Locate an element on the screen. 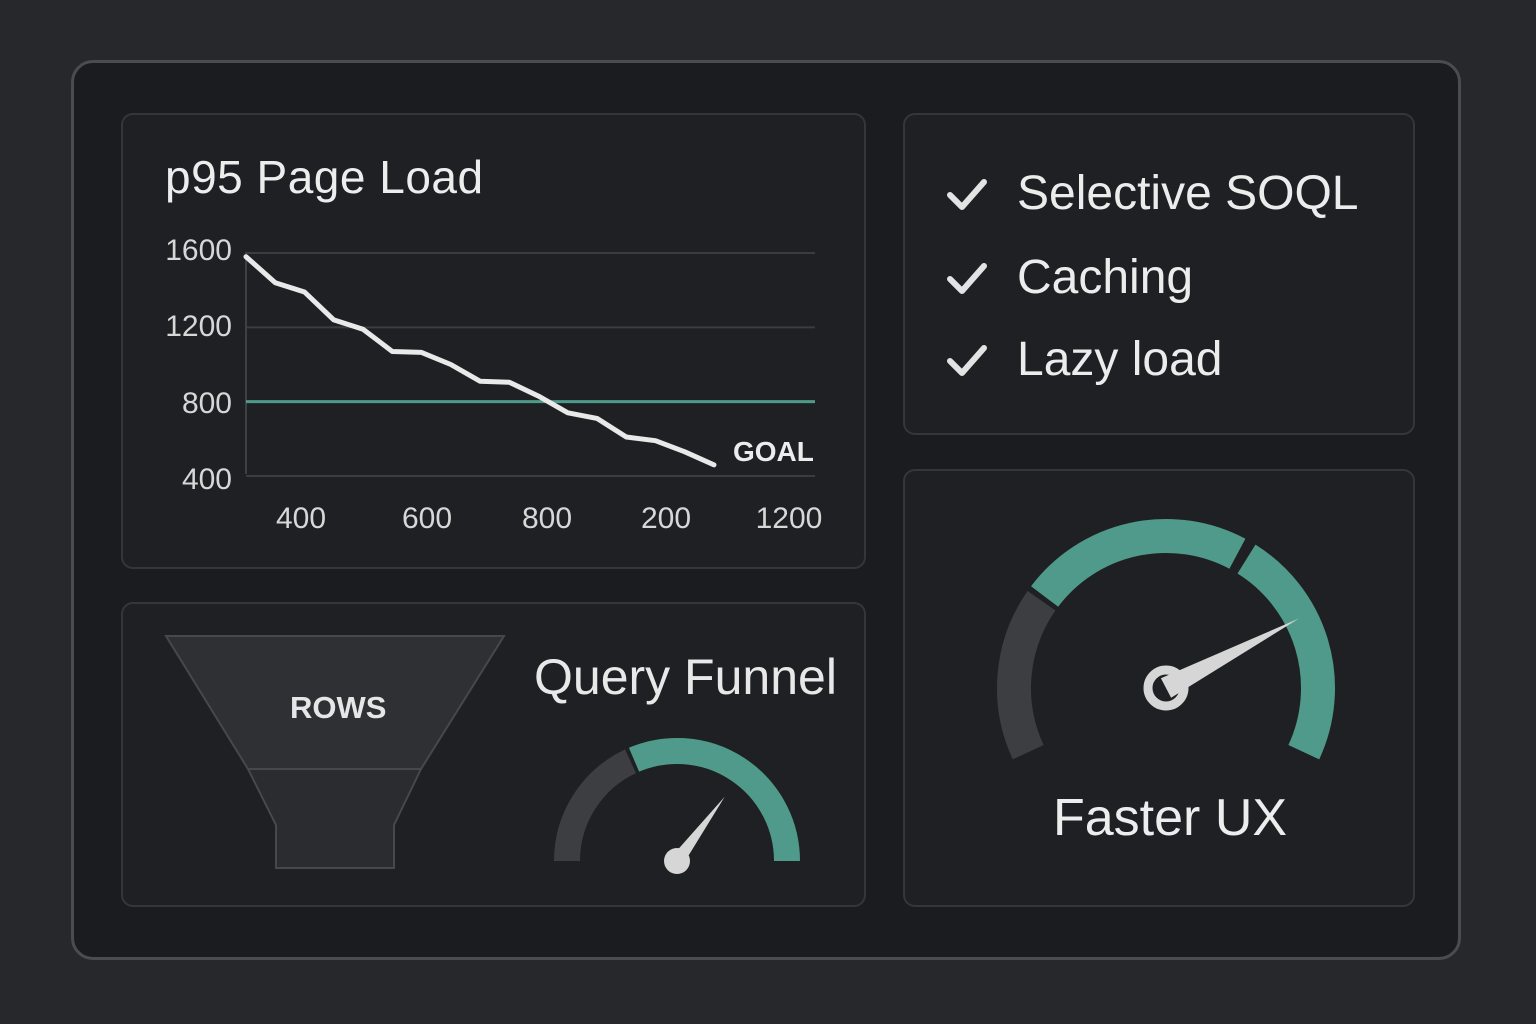 The height and width of the screenshot is (1024, 1536). checklist-item: Lazy load is located at coordinates (1083, 359).